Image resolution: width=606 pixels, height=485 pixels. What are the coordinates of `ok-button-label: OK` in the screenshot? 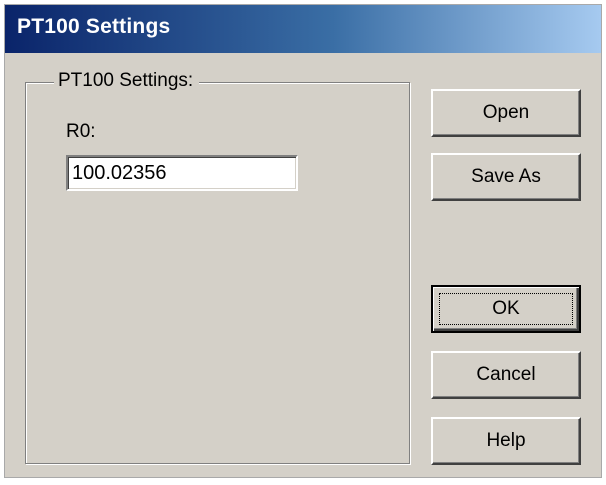 It's located at (506, 308).